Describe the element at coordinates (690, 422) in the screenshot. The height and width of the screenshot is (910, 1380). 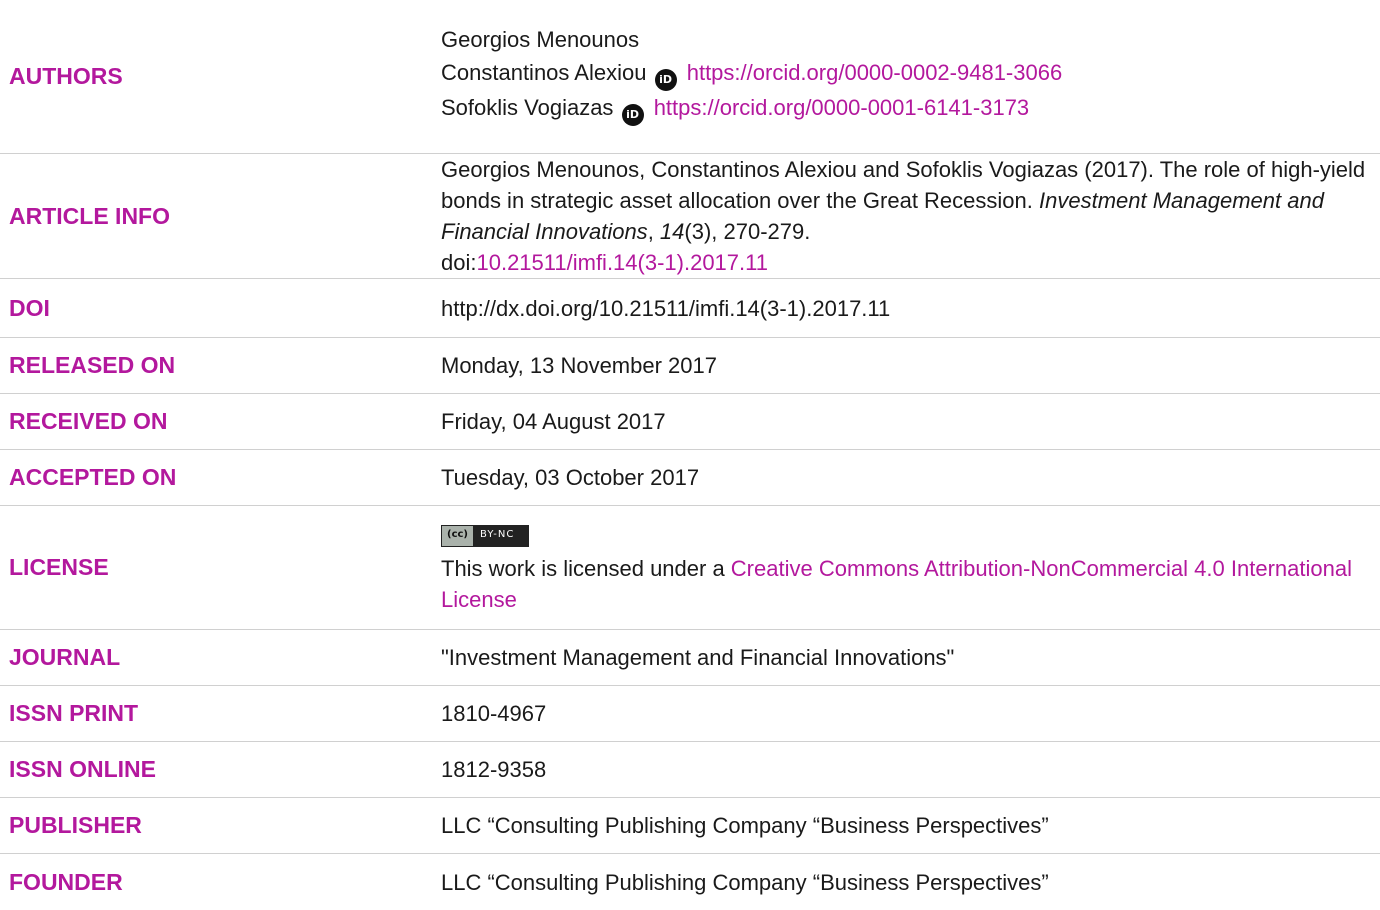
I see `row-received-on: RECEIVED ON Friday, 04 August 2017` at that location.